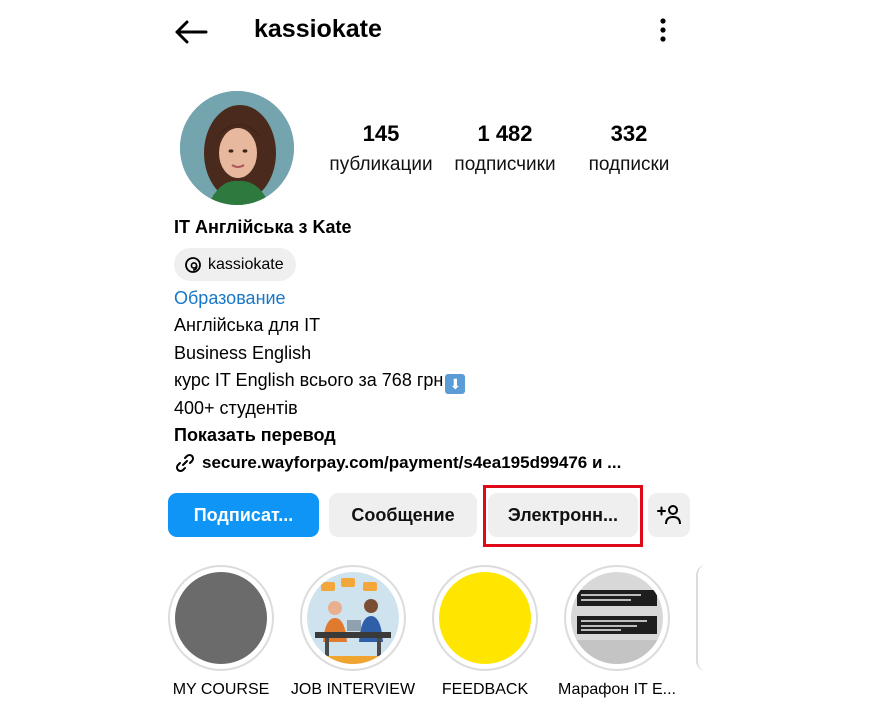 The width and height of the screenshot is (889, 719). Describe the element at coordinates (505, 133) in the screenshot. I see `stat-followers-count: 1 482` at that location.